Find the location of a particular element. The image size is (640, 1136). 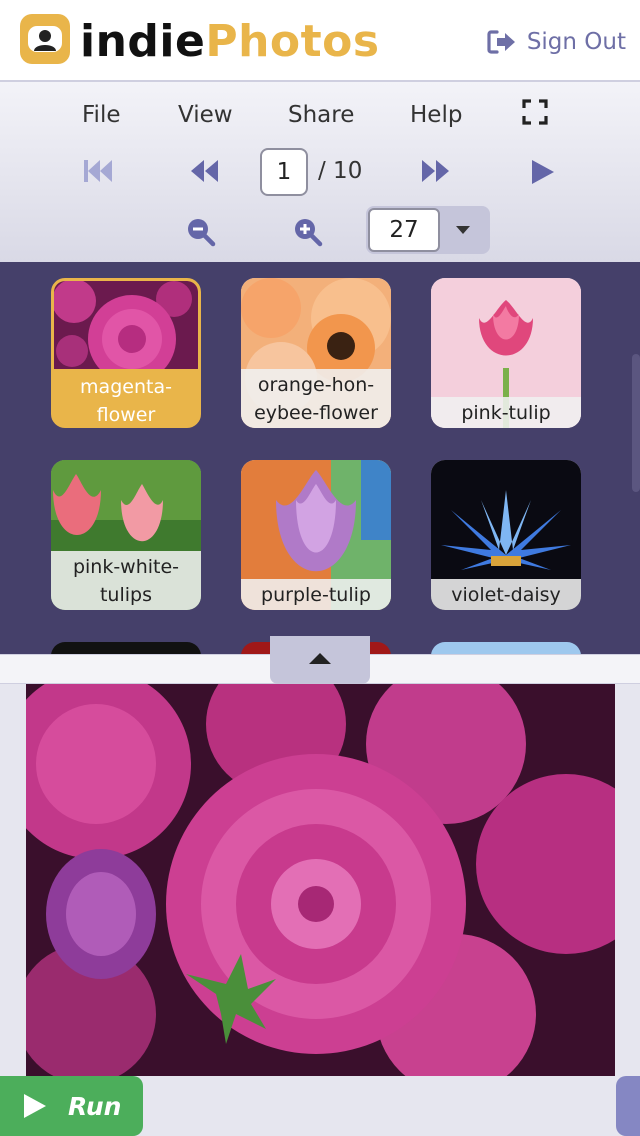

gallery-item-label: purple-tulip is located at coordinates (316, 594).